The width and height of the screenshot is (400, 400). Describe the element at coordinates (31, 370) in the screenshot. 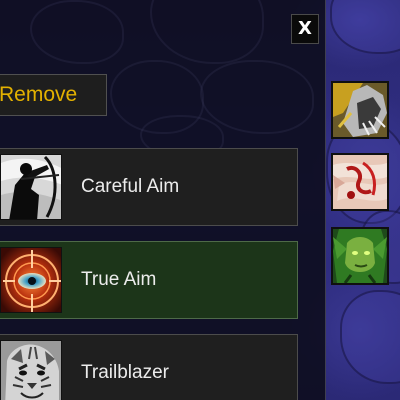

I see `tiger-head-icon` at that location.